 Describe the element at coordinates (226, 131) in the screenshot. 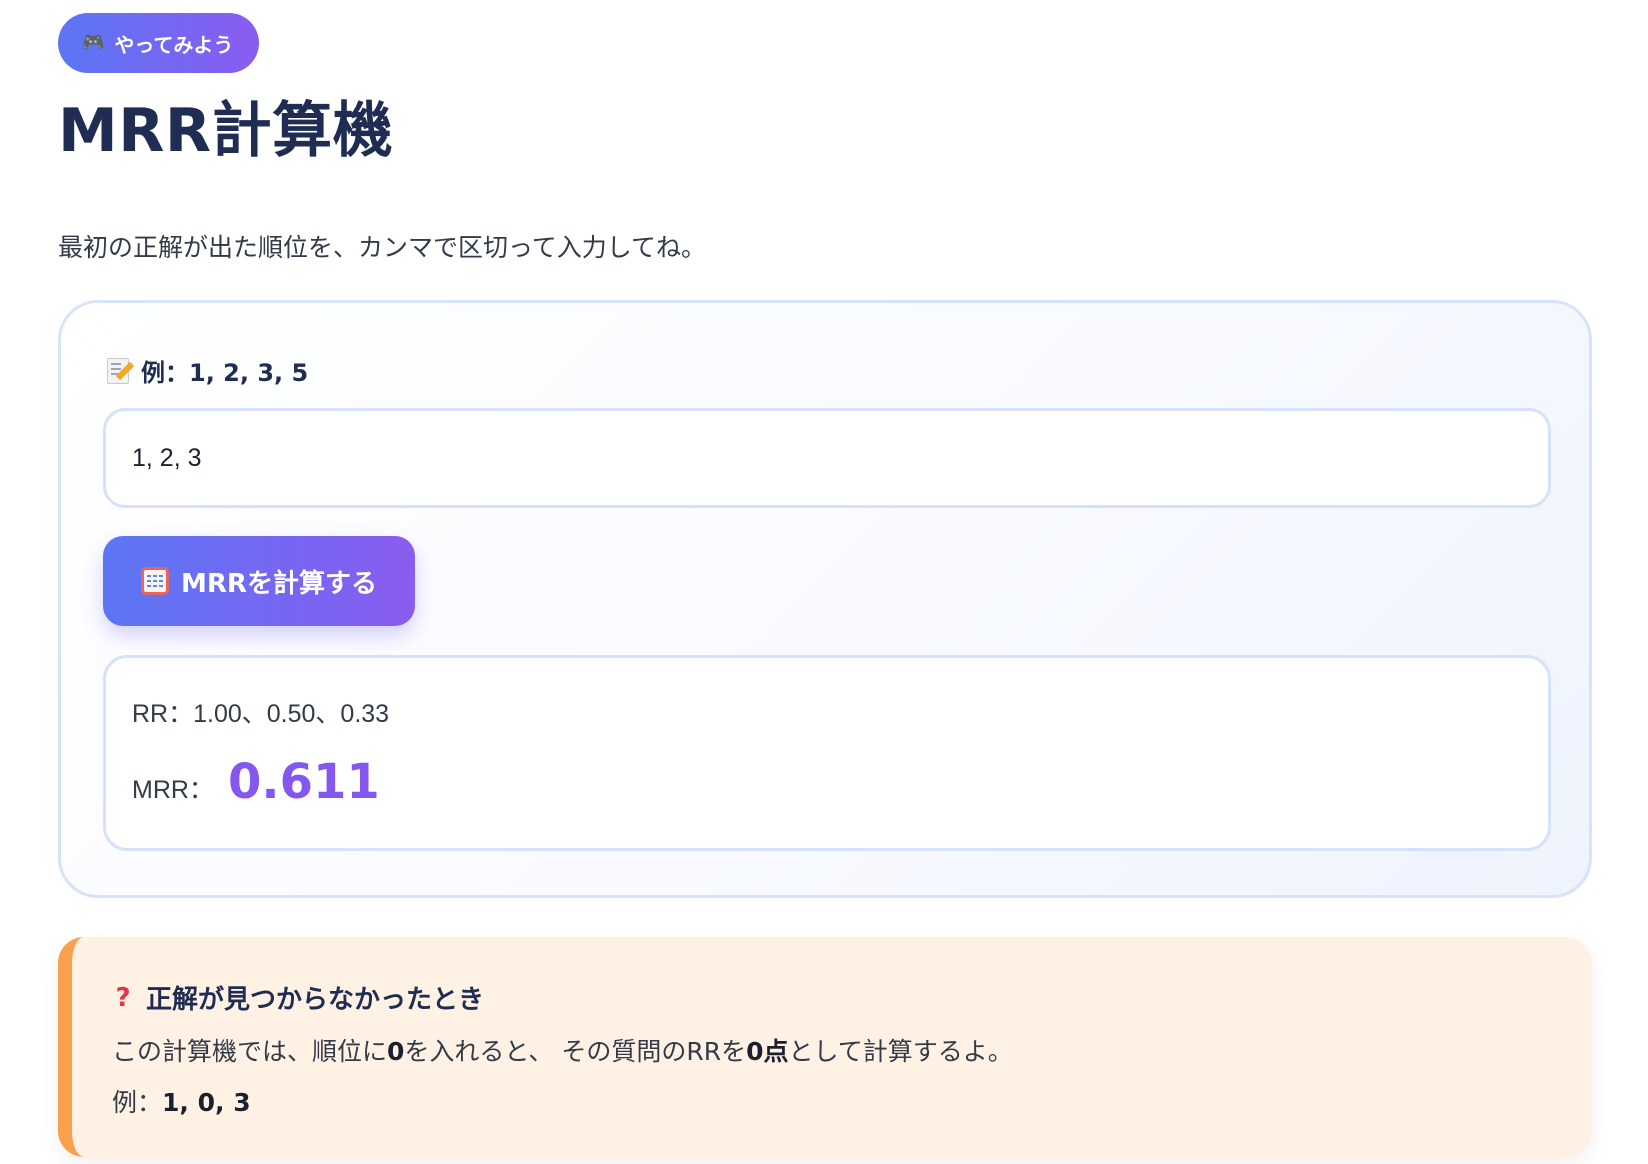

I see `page-title: MRR計算機` at that location.